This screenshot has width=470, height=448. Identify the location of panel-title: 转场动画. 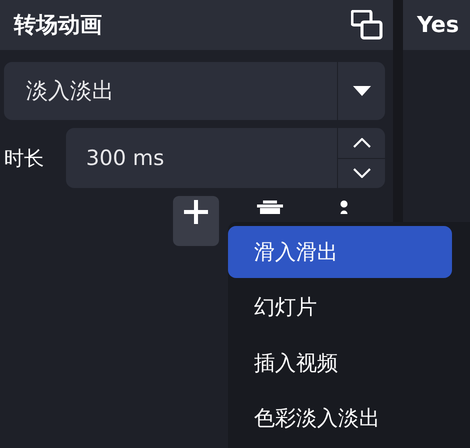
(58, 26).